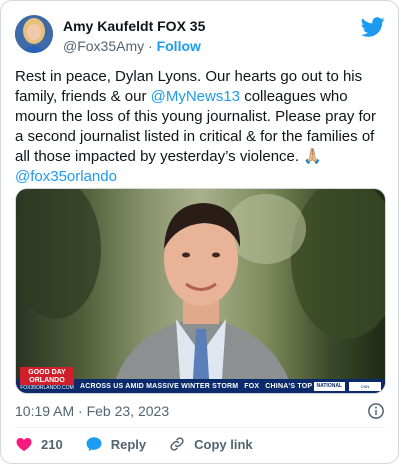 The width and height of the screenshot is (401, 466). Describe the element at coordinates (195, 96) in the screenshot. I see `mention-mynews13: @MyNews13` at that location.